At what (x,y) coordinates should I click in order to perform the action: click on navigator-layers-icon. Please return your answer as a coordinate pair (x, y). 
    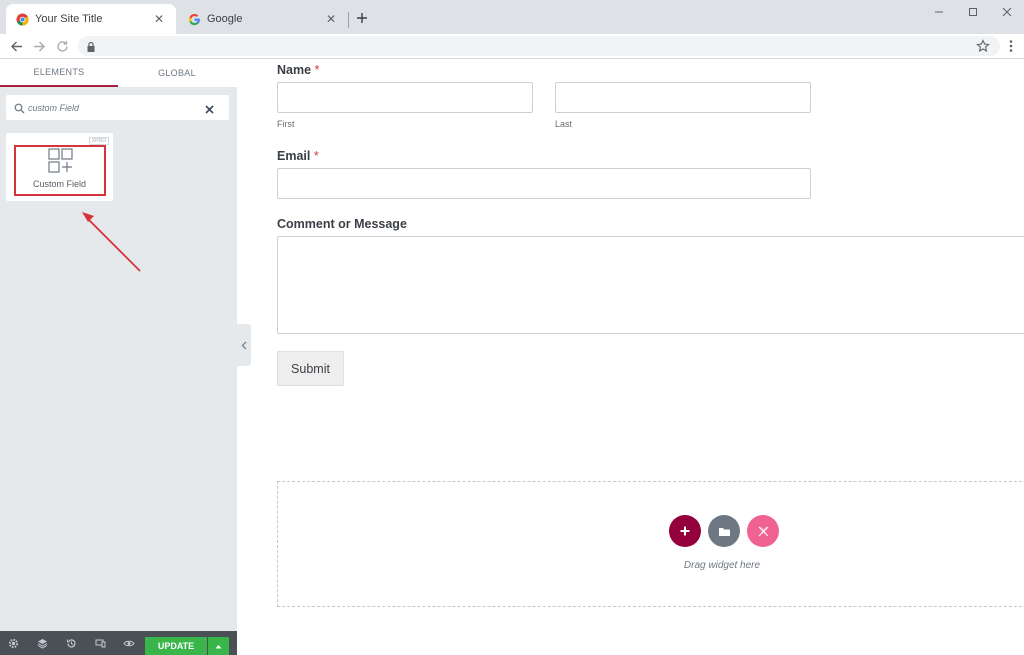
    Looking at the image, I should click on (42, 643).